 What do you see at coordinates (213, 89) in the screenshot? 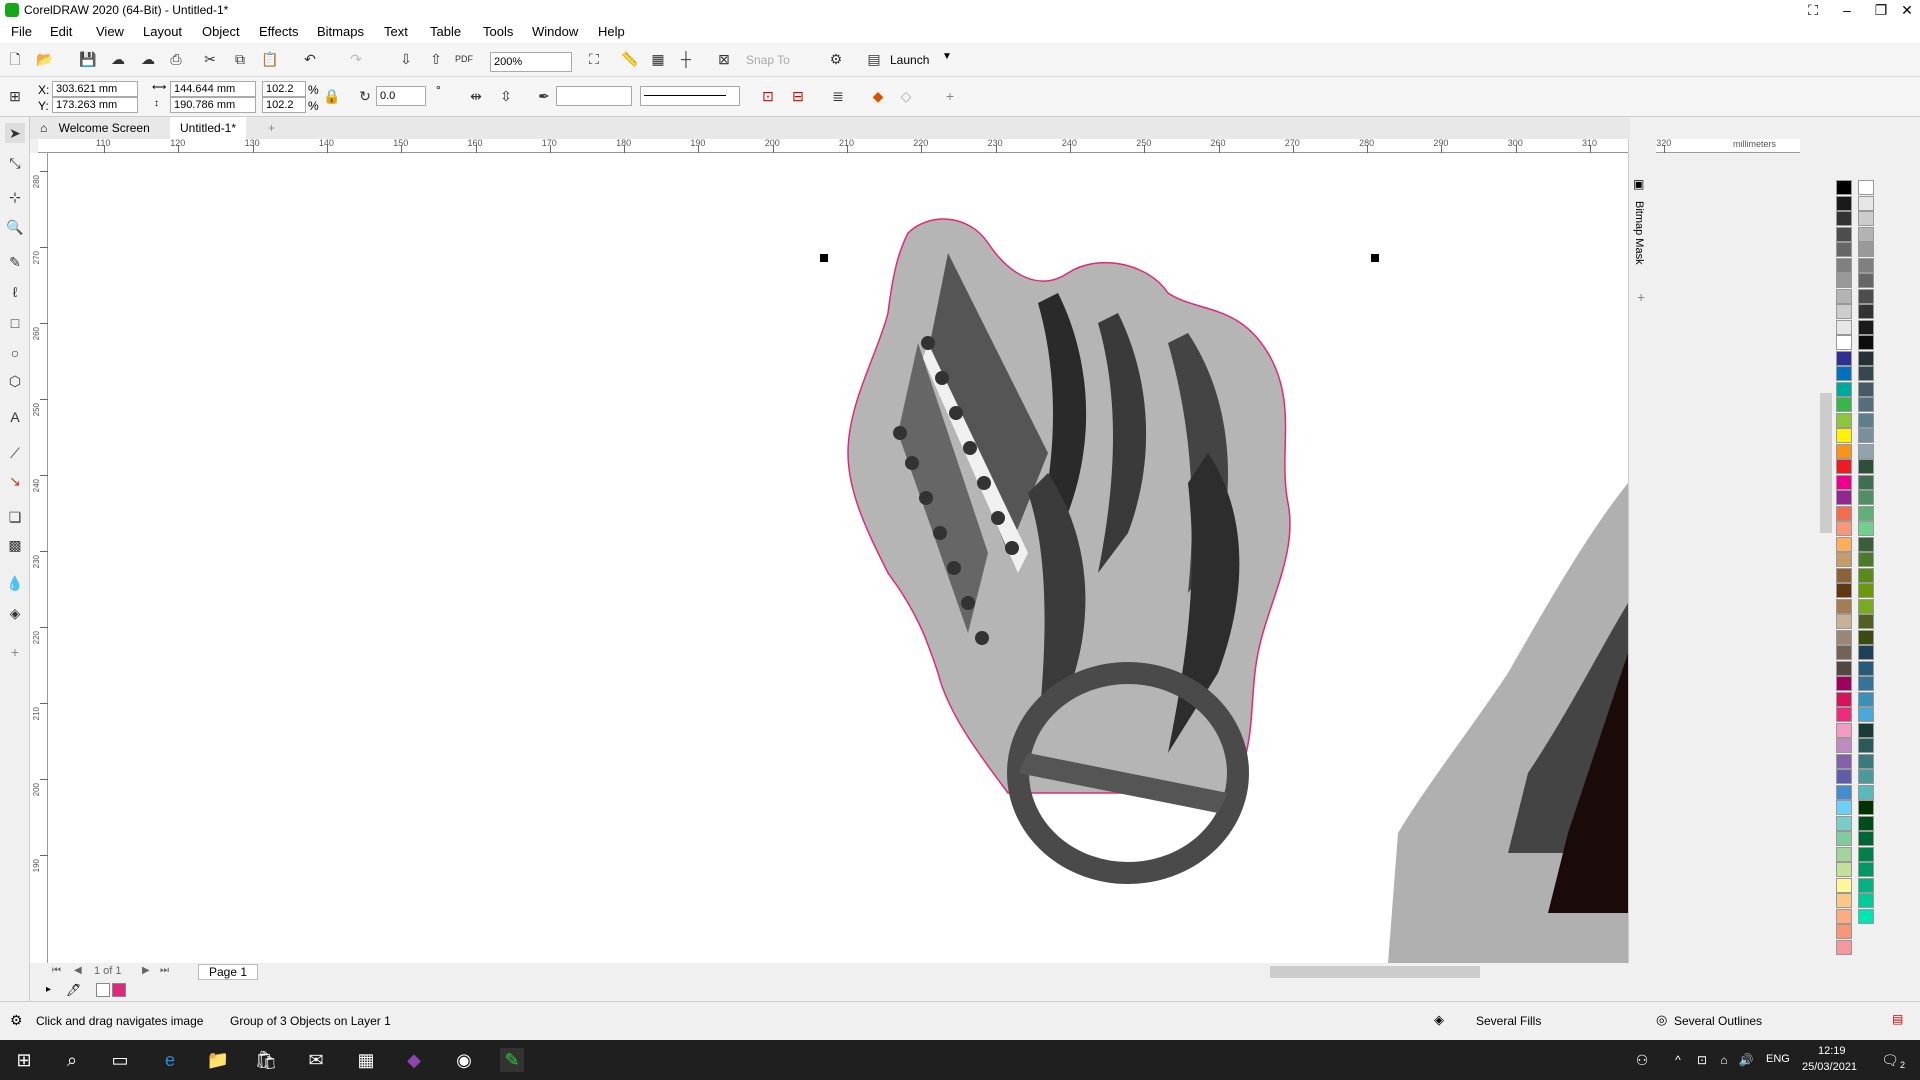
I see `width-input: 144.644 mm` at bounding box center [213, 89].